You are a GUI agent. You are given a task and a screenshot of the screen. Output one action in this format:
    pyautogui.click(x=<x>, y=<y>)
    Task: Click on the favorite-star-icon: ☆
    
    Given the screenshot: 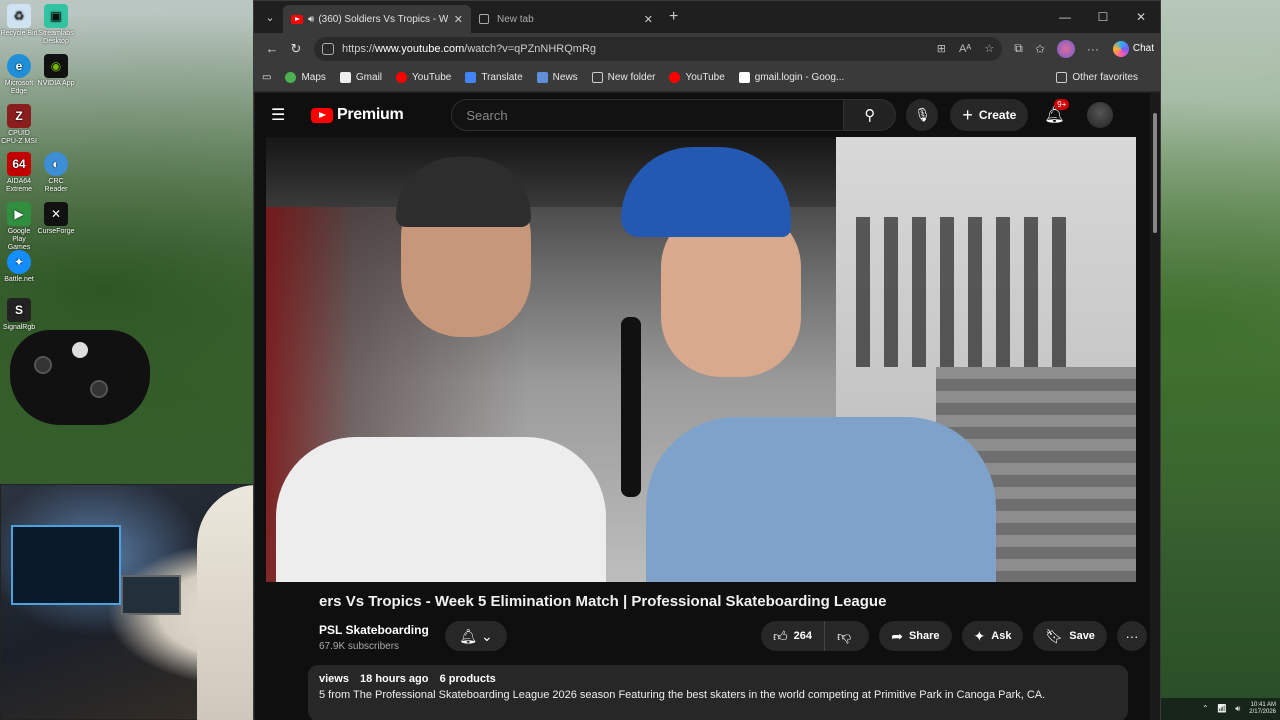 What is the action you would take?
    pyautogui.click(x=989, y=49)
    